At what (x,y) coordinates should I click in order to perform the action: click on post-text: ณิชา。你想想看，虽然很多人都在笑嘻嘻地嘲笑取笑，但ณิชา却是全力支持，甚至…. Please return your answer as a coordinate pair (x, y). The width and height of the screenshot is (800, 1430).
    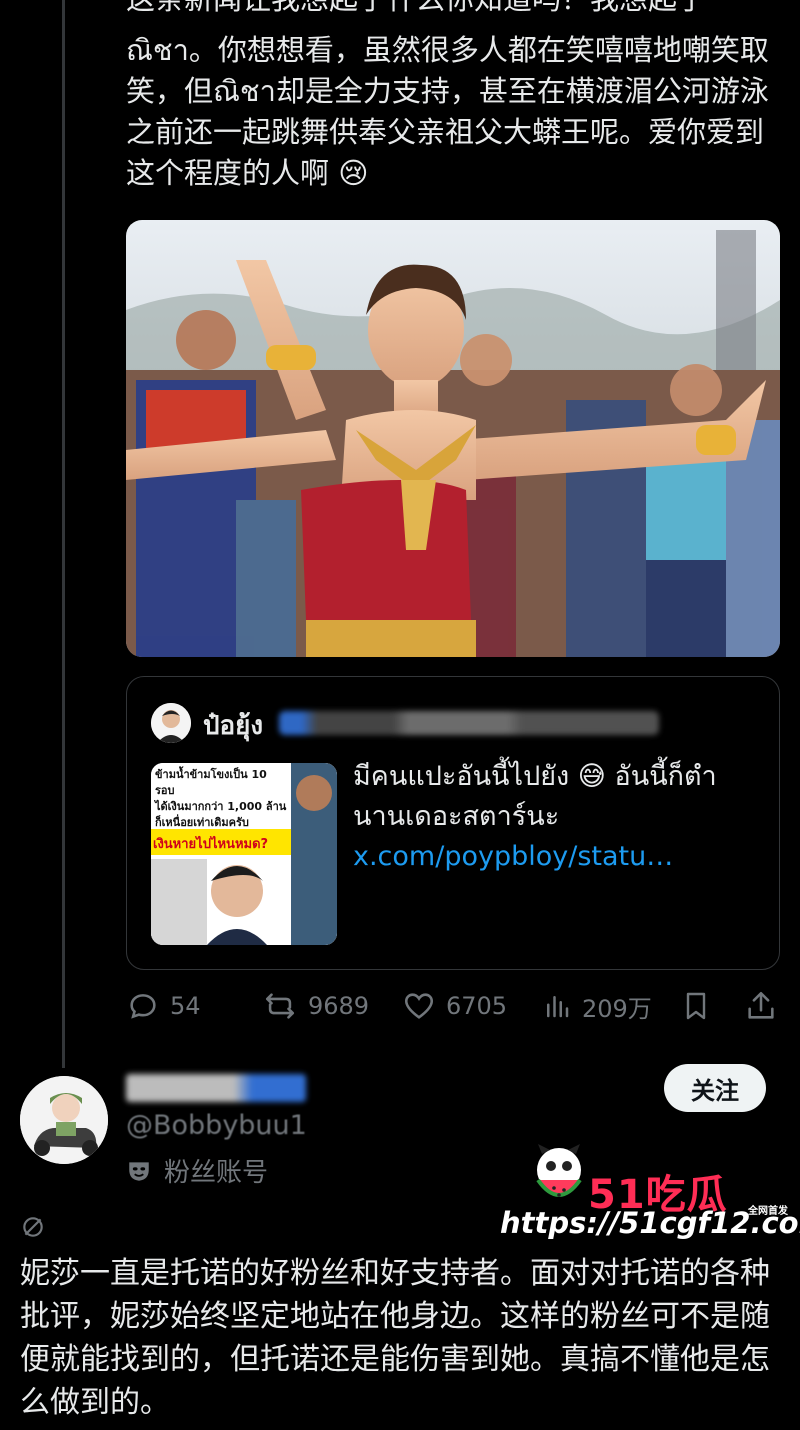
    Looking at the image, I should click on (447, 111).